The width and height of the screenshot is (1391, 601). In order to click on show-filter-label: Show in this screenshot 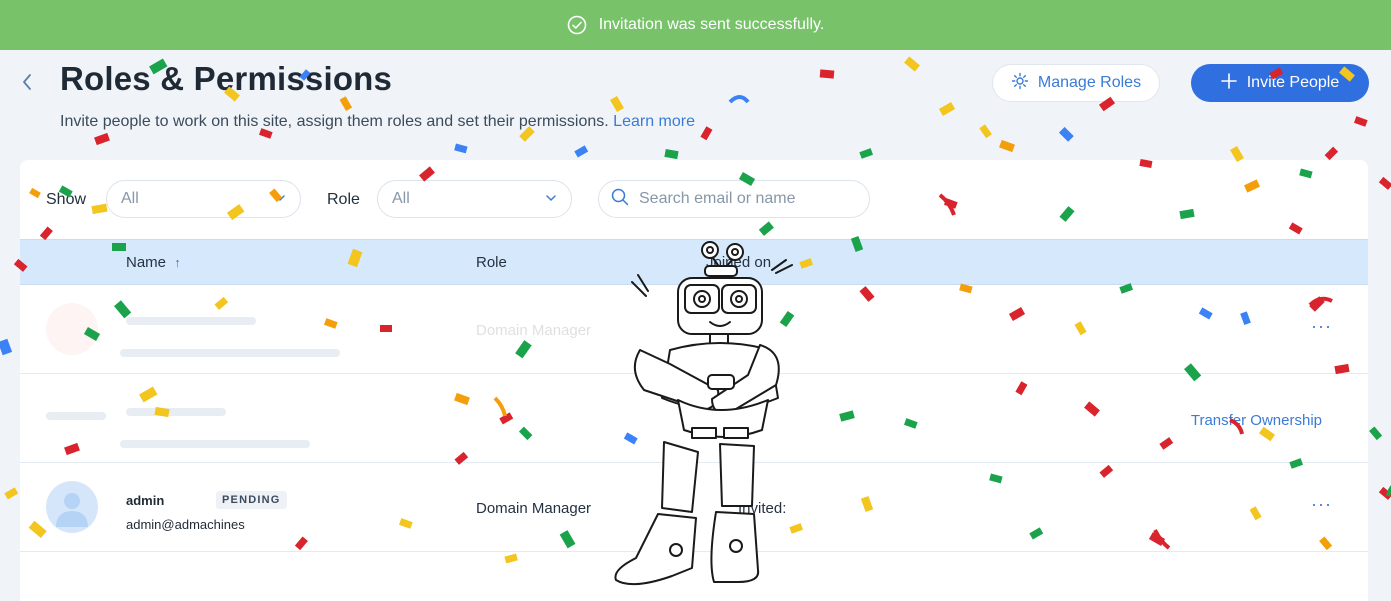, I will do `click(66, 199)`.